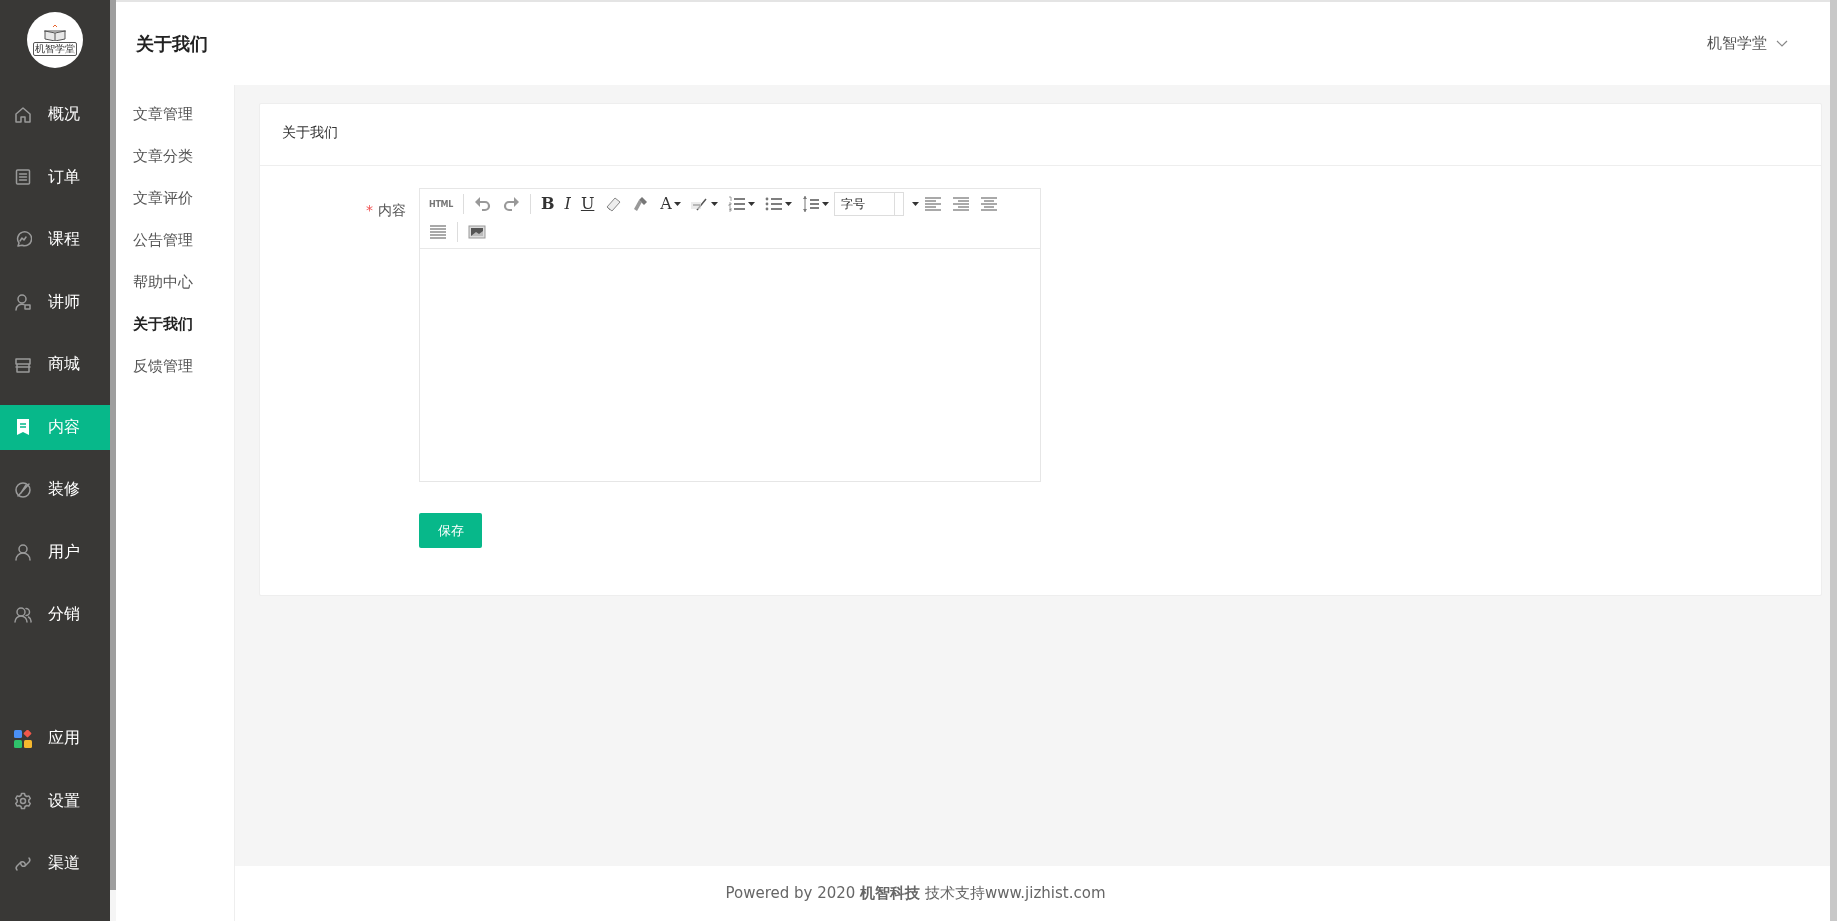 The width and height of the screenshot is (1837, 921). Describe the element at coordinates (55, 239) in the screenshot. I see `sidebar-item: 课程` at that location.